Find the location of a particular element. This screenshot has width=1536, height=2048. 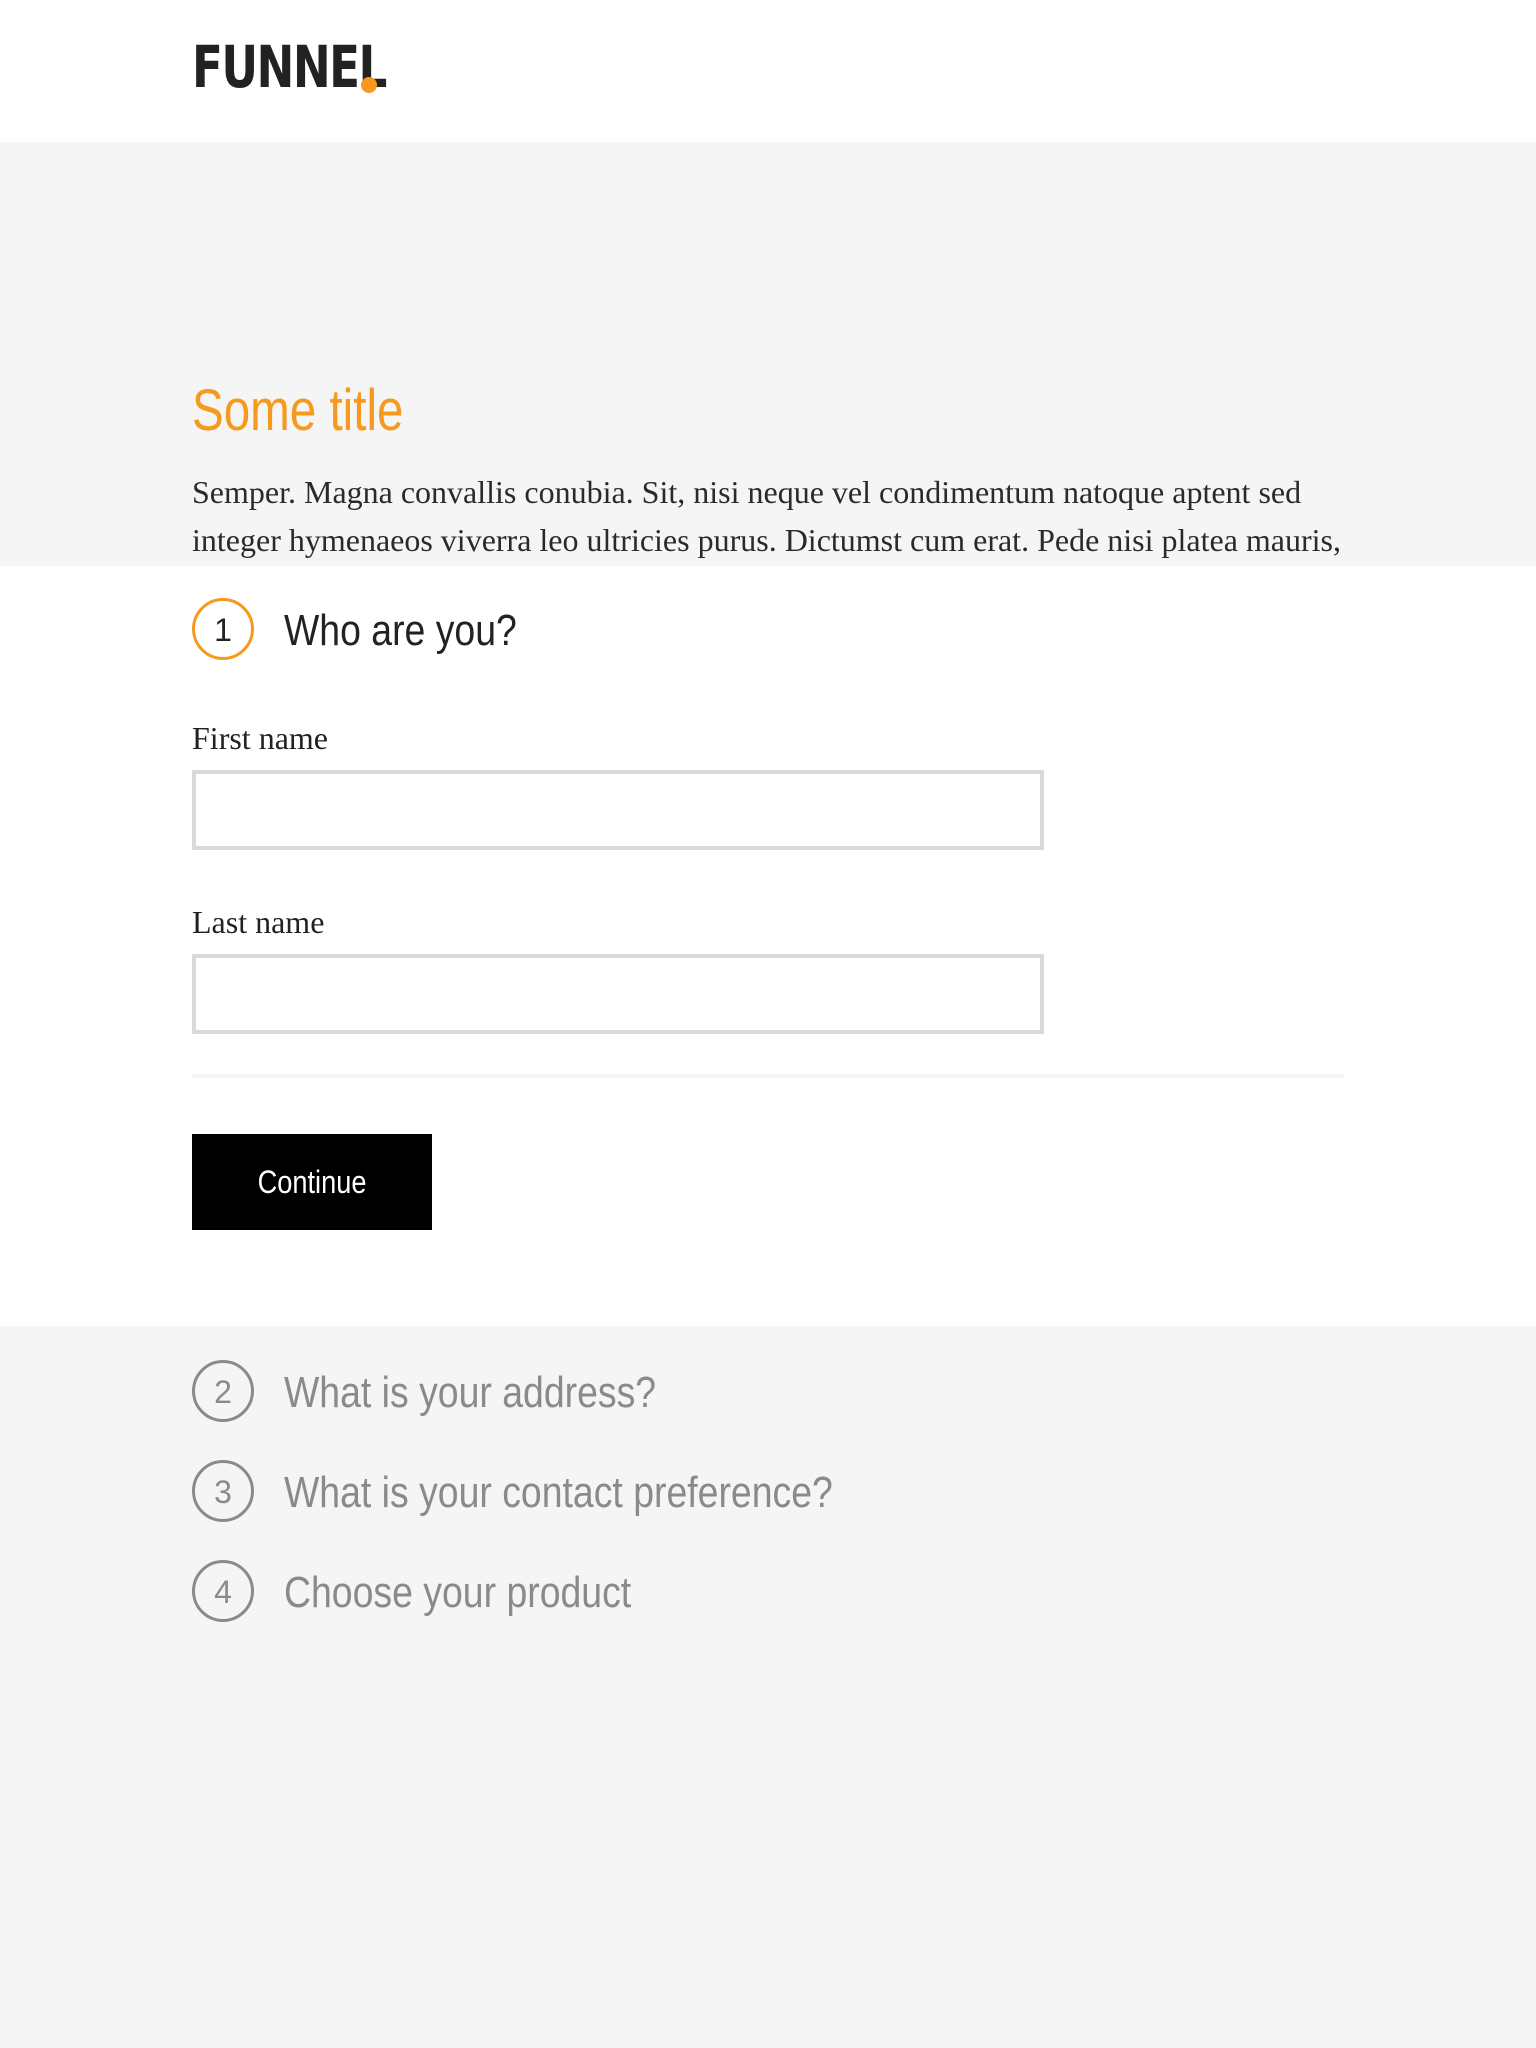

step-title: Choose your product is located at coordinates (458, 1592).